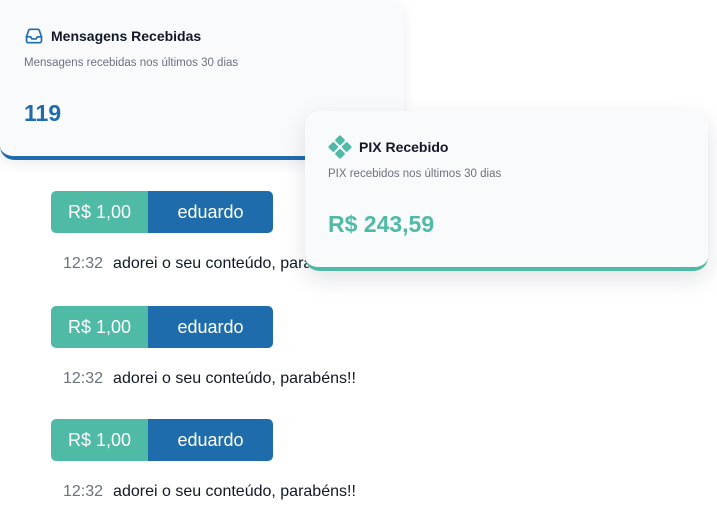 The width and height of the screenshot is (717, 516). I want to click on messages-card-header: Mensagens Recebidas, so click(112, 36).